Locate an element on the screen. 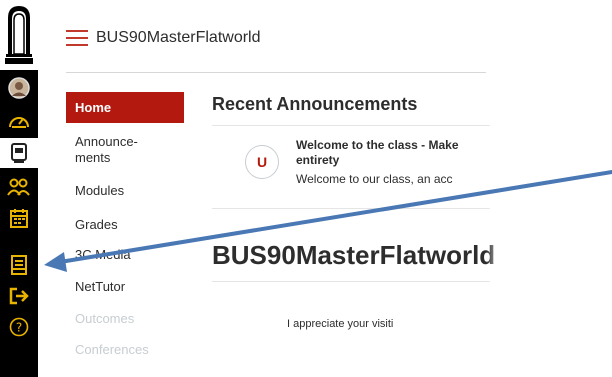 The width and height of the screenshot is (612, 377). profile-avatar-icon is located at coordinates (19, 88).